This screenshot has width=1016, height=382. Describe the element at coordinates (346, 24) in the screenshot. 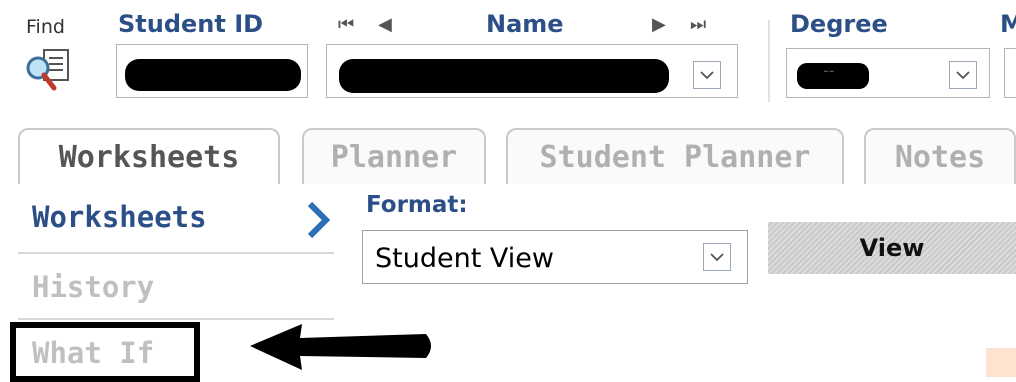

I see `first-record-icon: ⏮` at that location.